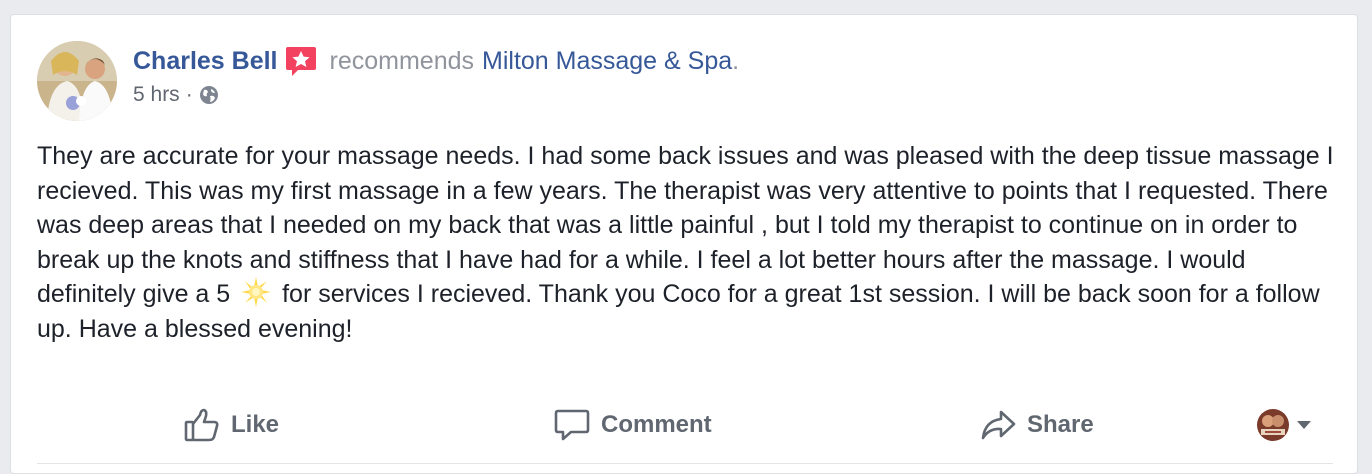 This screenshot has width=1372, height=474. Describe the element at coordinates (436, 95) in the screenshot. I see `post-meta: 5 hrs ·` at that location.